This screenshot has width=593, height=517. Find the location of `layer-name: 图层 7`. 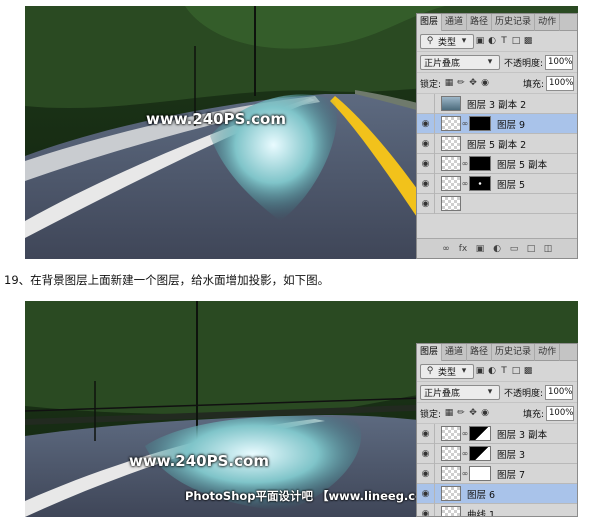

layer-name: 图层 7 is located at coordinates (511, 475).